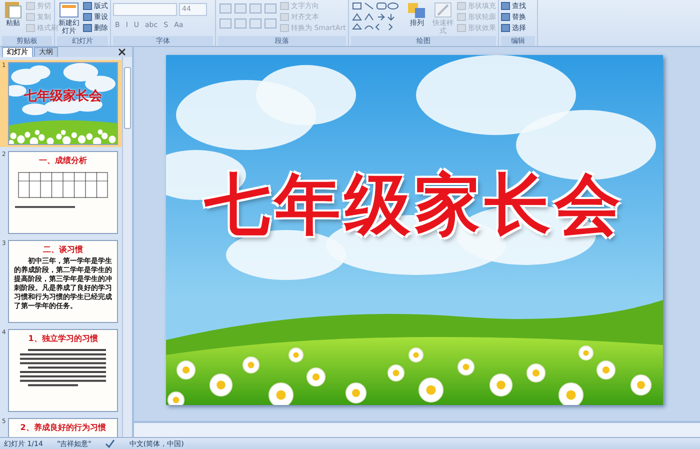 The height and width of the screenshot is (449, 700). I want to click on thumbnail-title: 一、成绩分析, so click(63, 160).